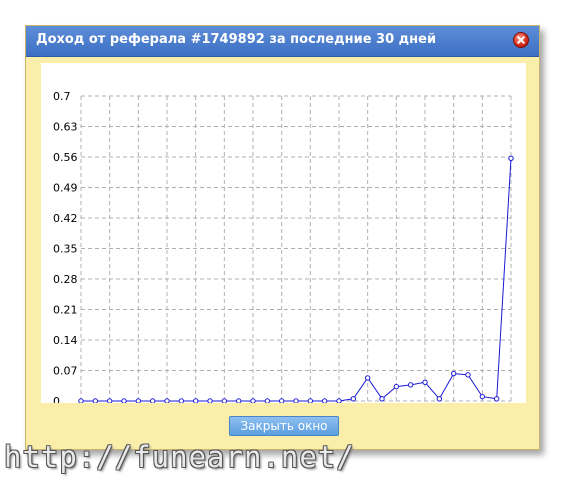  What do you see at coordinates (65, 371) in the screenshot?
I see `y-tick-label: 0.07` at bounding box center [65, 371].